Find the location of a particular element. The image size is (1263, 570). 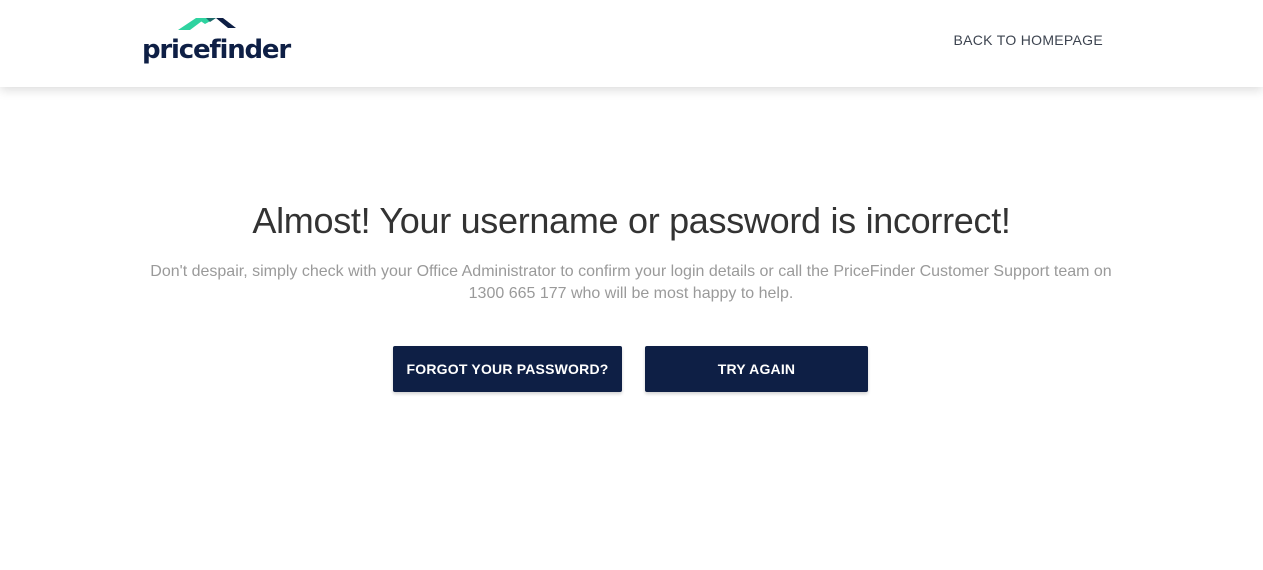

try-again-button: TRY AGAIN is located at coordinates (756, 369).